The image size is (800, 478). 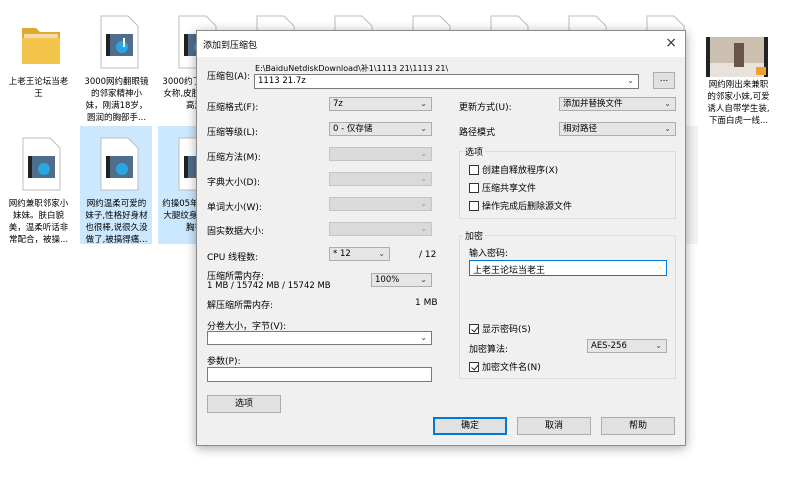 I want to click on format-label: 压缩格式(F):, so click(x=233, y=108).